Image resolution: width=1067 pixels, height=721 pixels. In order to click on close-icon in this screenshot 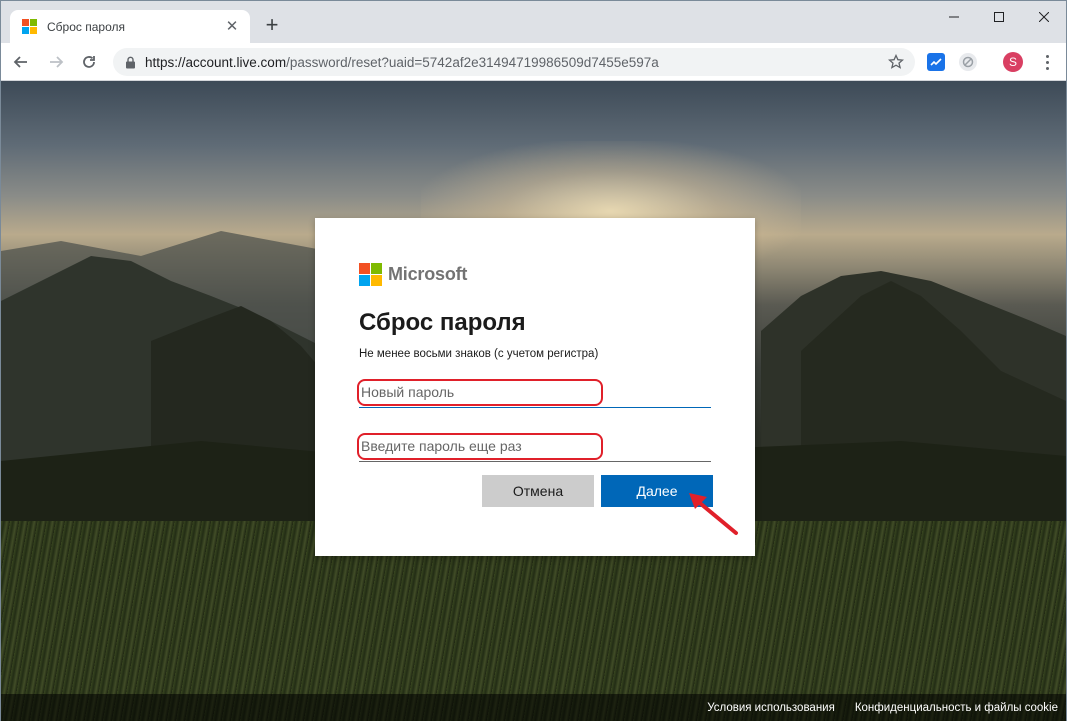, I will do `click(1043, 17)`.